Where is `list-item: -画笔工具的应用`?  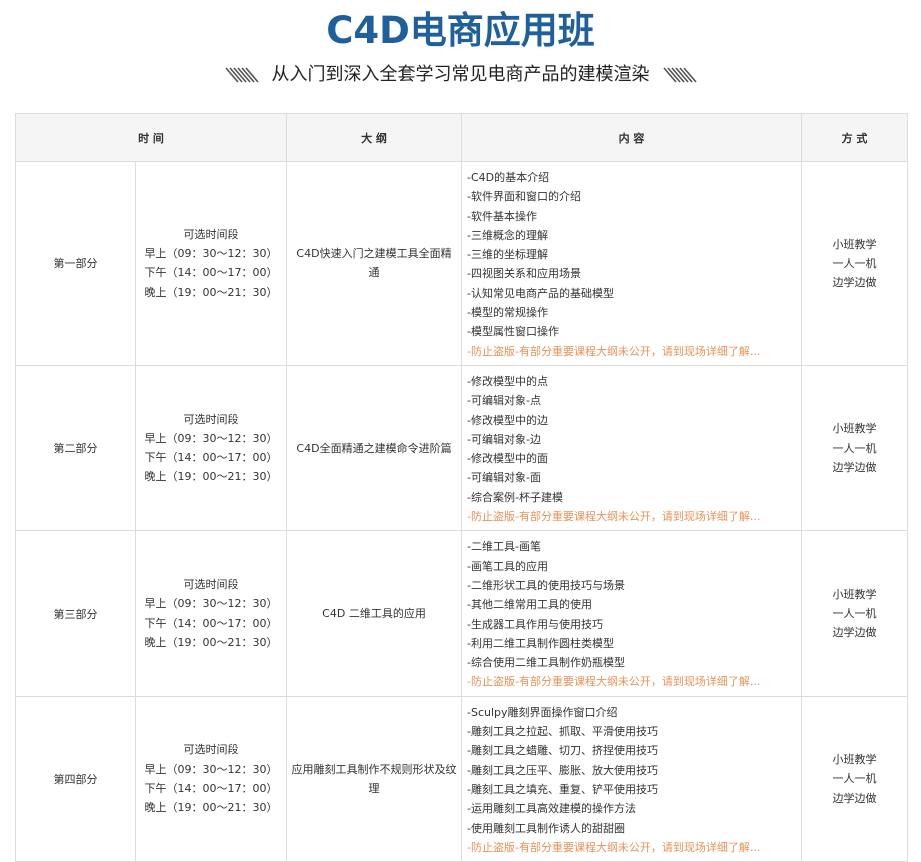 list-item: -画笔工具的应用 is located at coordinates (507, 566).